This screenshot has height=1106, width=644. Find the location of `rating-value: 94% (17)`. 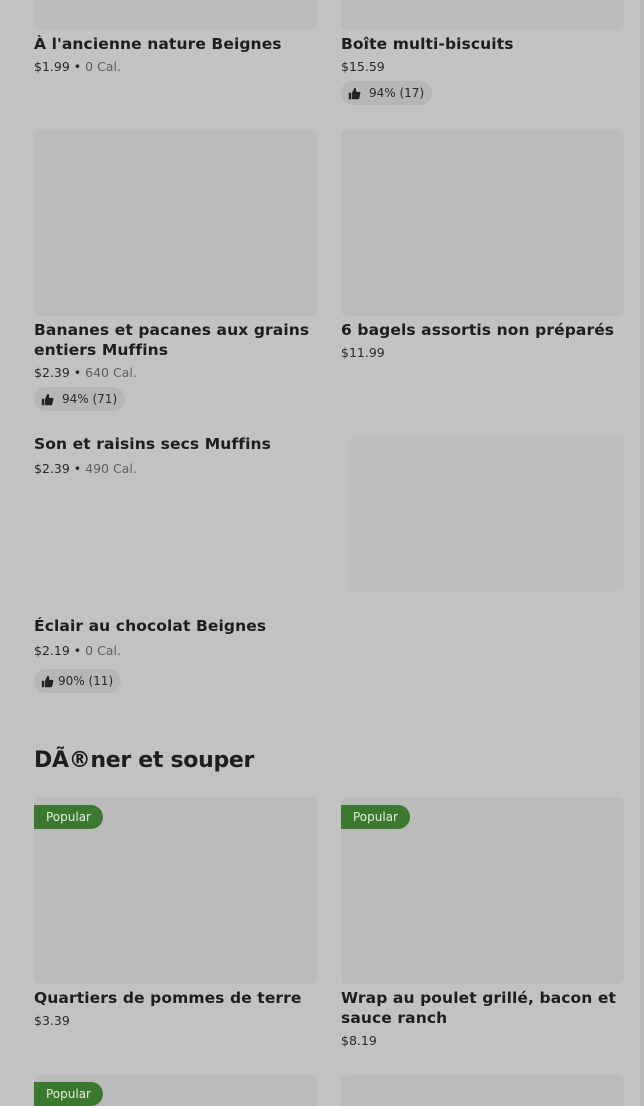

rating-value: 94% (17) is located at coordinates (397, 93).